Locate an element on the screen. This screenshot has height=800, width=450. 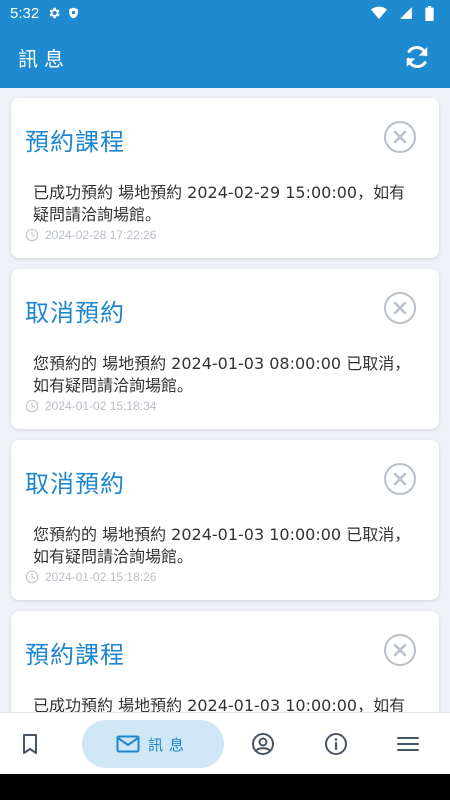
nav-menu is located at coordinates (408, 744).